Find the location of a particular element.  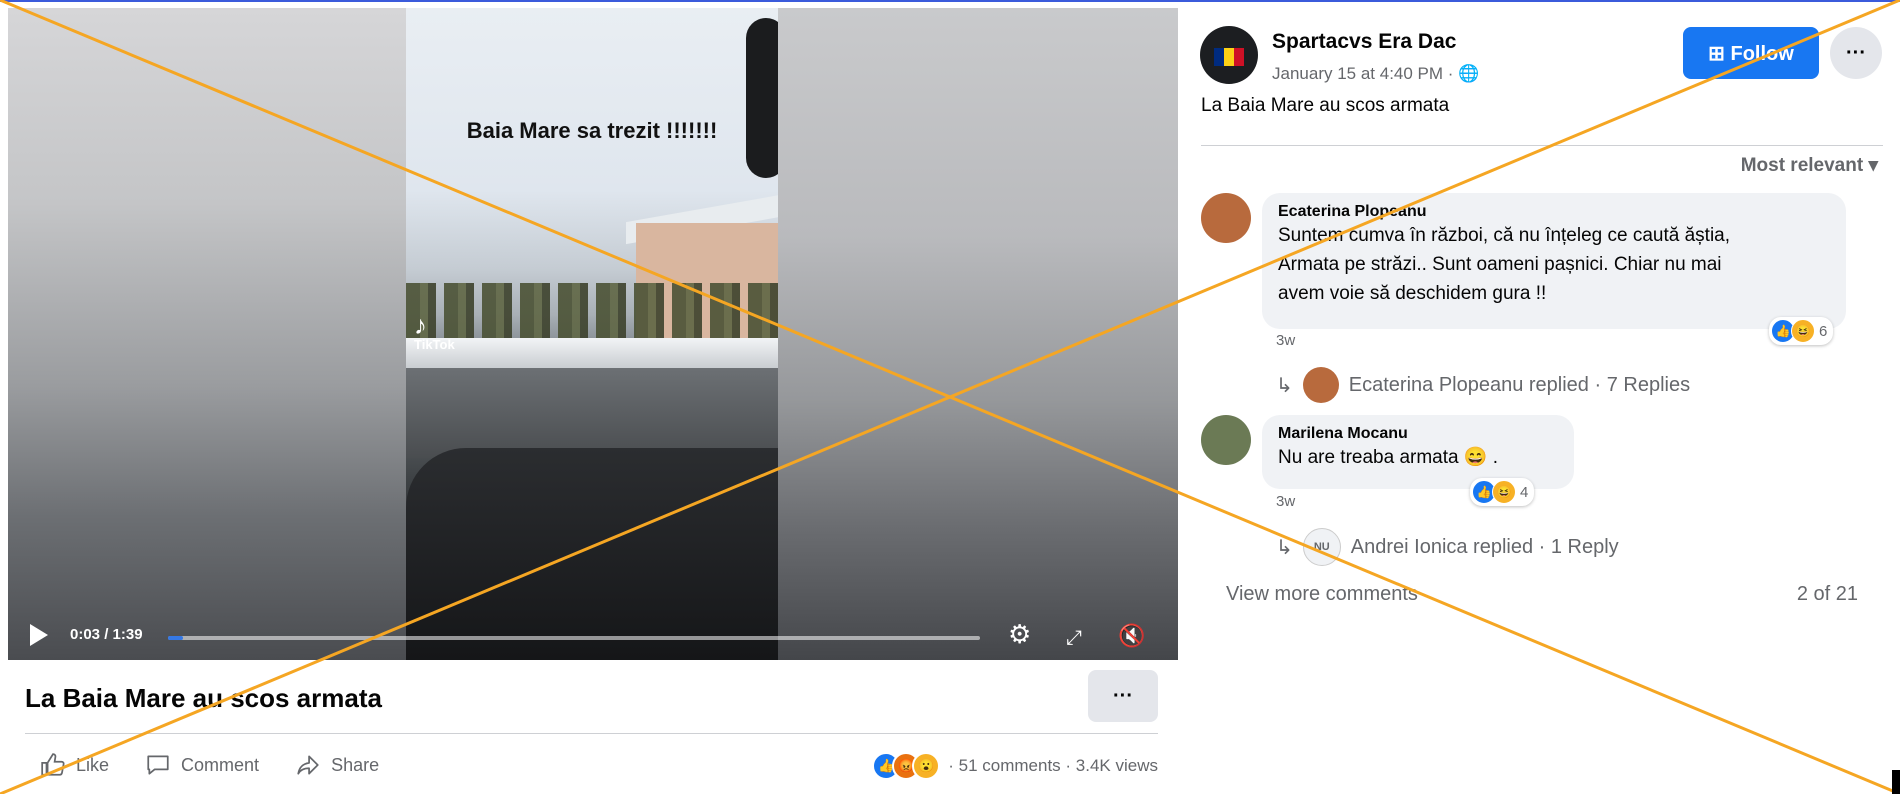

video-progress-fill is located at coordinates (176, 638).